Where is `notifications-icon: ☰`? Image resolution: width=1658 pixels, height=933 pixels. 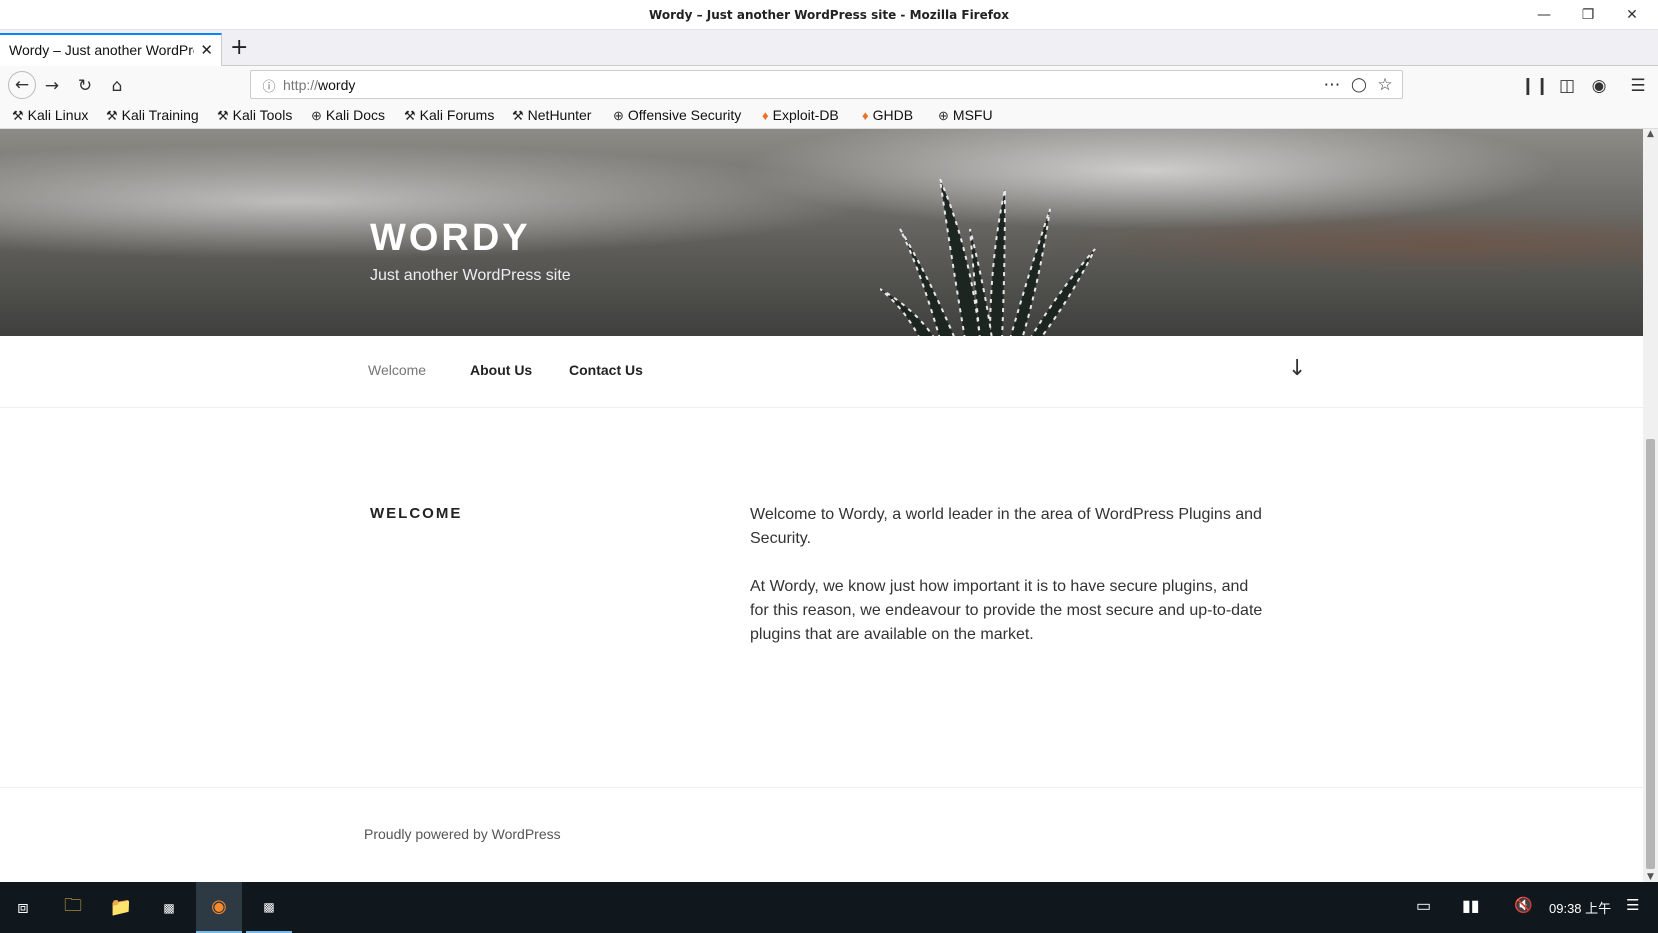 notifications-icon: ☰ is located at coordinates (1632, 905).